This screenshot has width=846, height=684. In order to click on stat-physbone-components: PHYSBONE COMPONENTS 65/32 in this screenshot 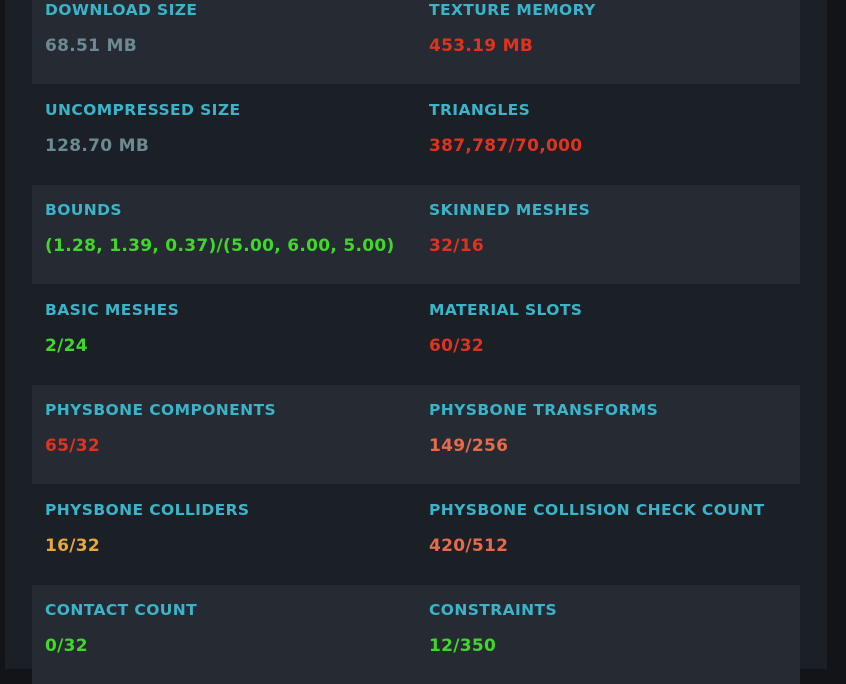, I will do `click(235, 434)`.